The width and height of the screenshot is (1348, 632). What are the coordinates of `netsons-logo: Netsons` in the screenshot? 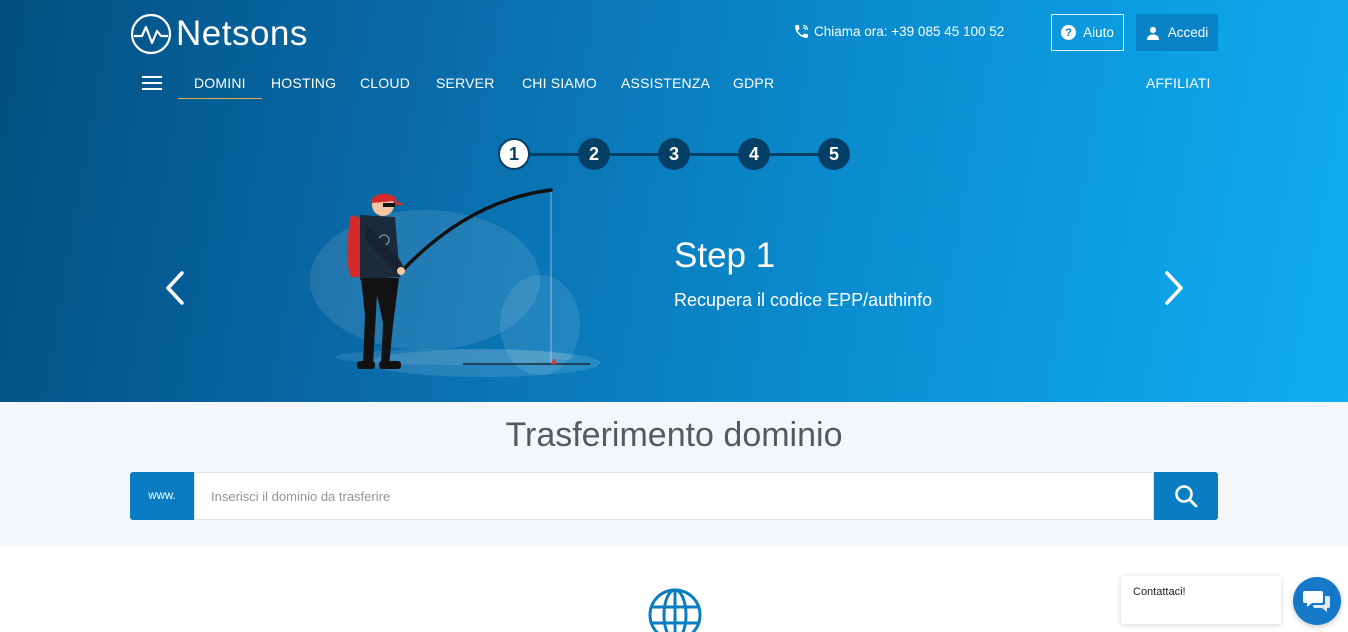 It's located at (219, 34).